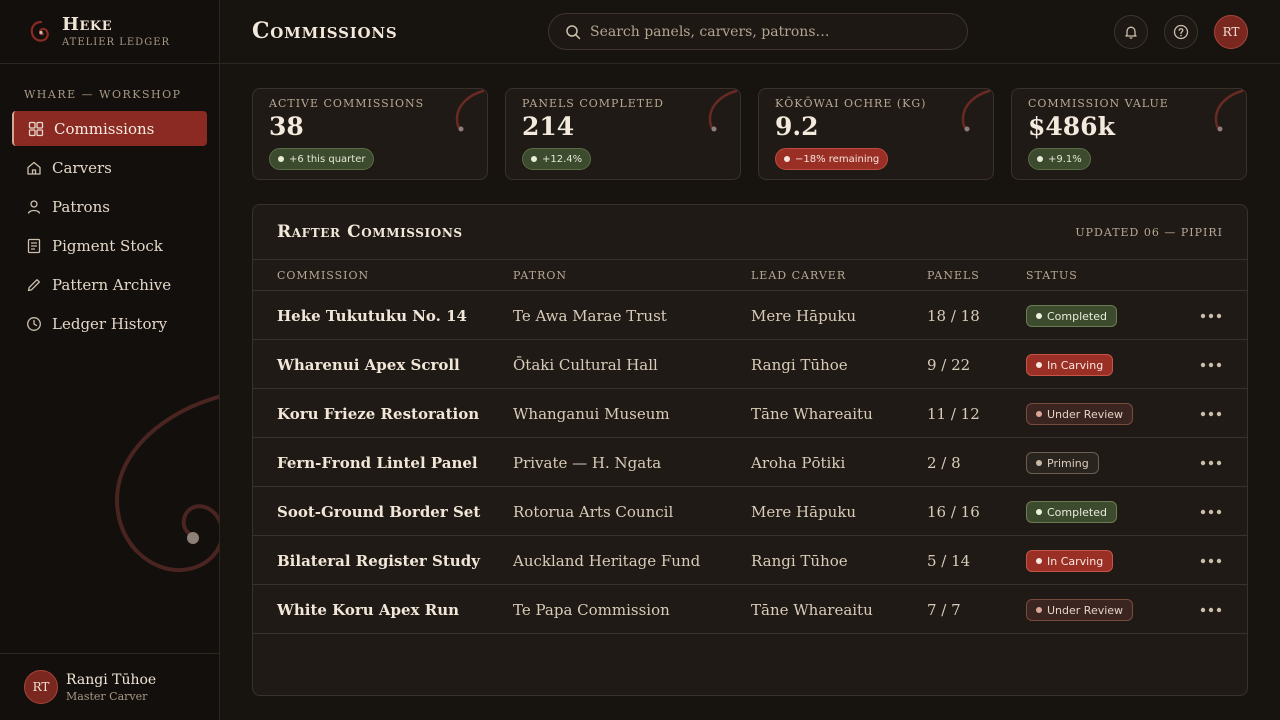 The image size is (1280, 720). I want to click on column-header-panels: Panels, so click(953, 275).